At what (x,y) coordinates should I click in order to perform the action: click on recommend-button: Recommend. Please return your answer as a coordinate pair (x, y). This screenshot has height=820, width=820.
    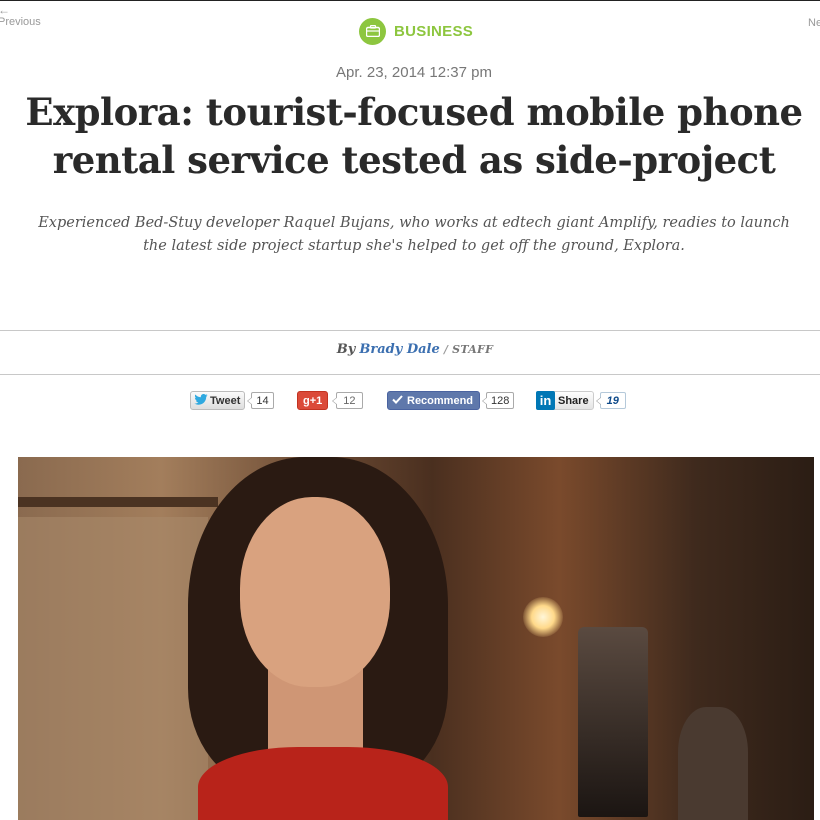
    Looking at the image, I should click on (434, 400).